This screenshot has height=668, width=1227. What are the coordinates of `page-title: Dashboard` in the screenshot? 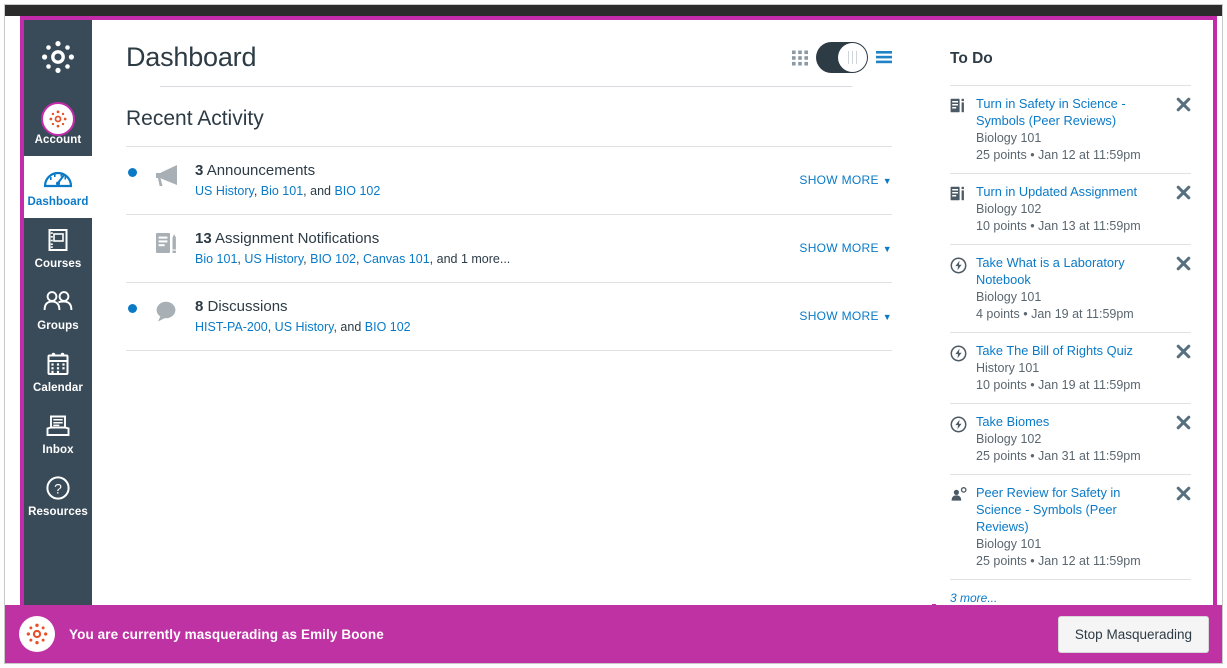 It's located at (191, 57).